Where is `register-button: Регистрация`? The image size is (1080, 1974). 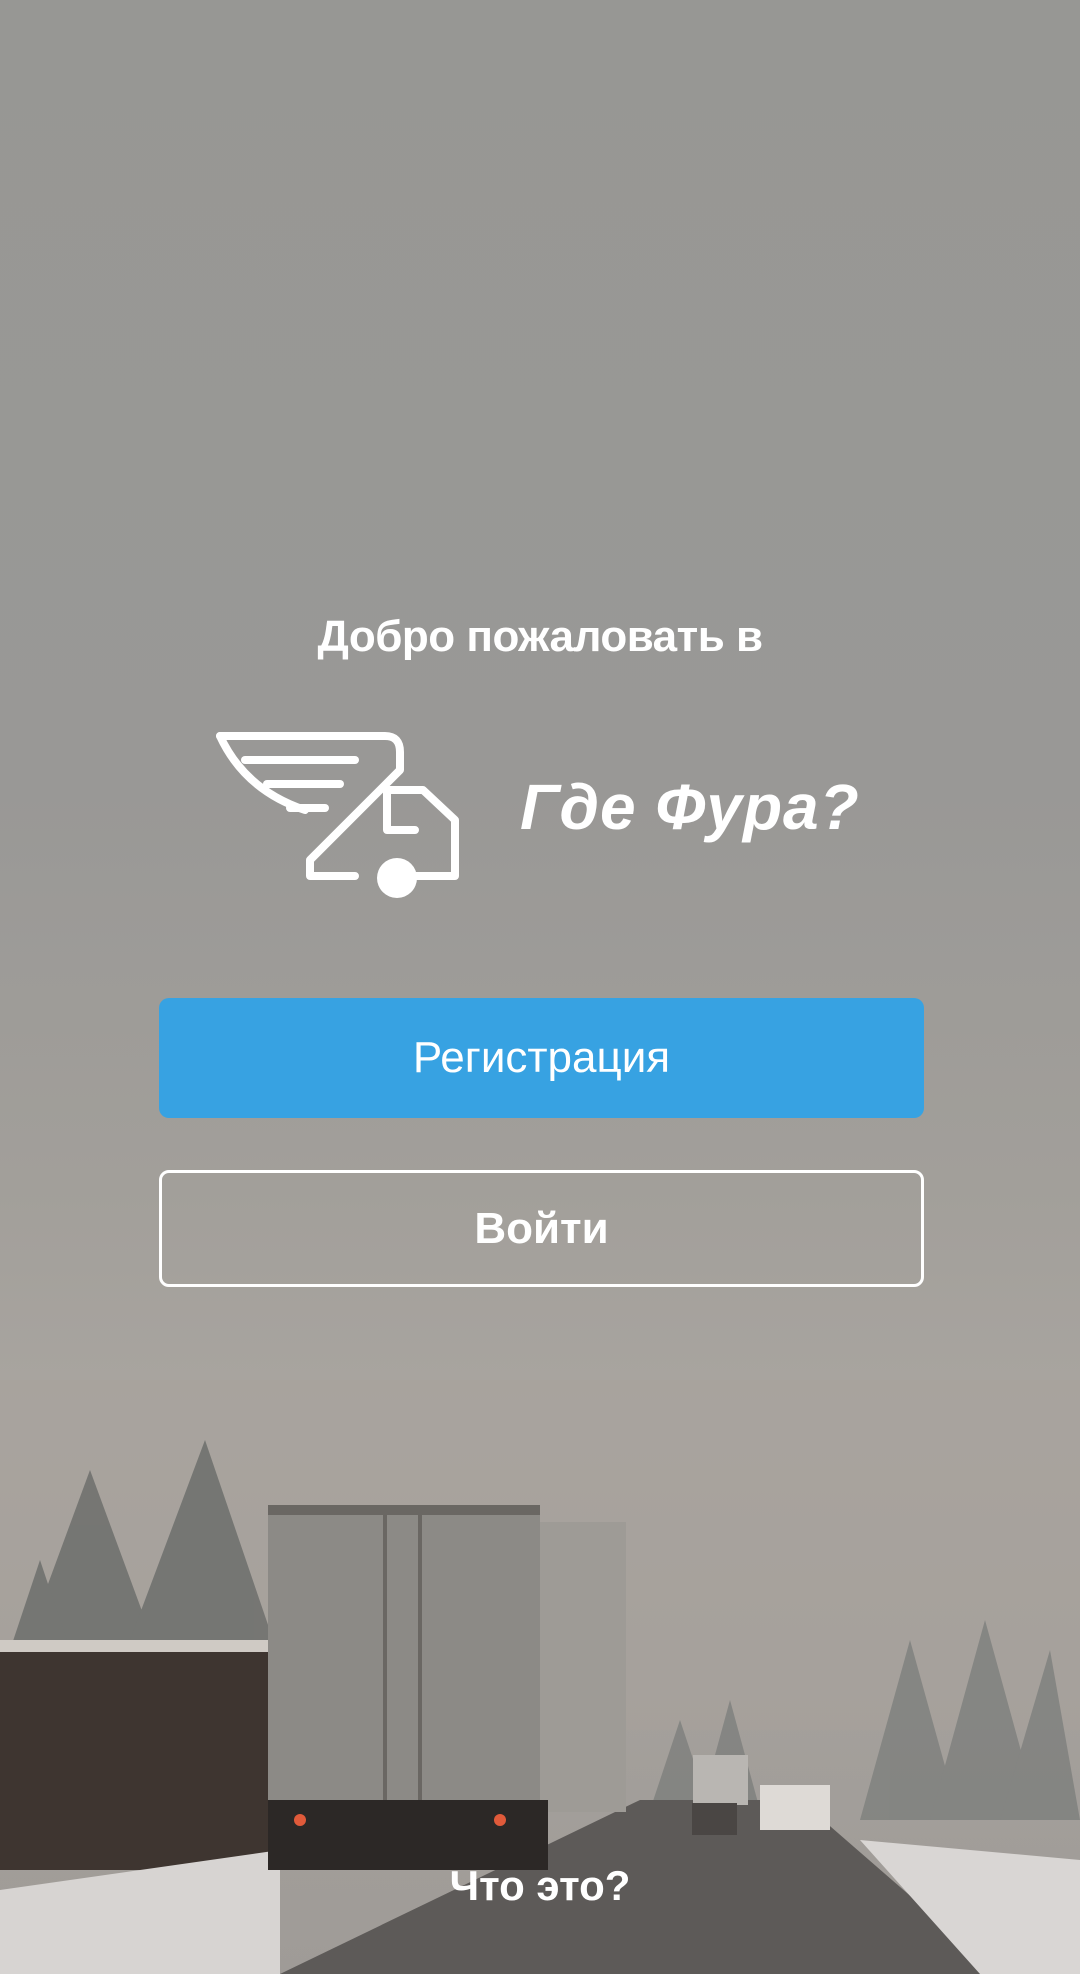
register-button: Регистрация is located at coordinates (541, 1058).